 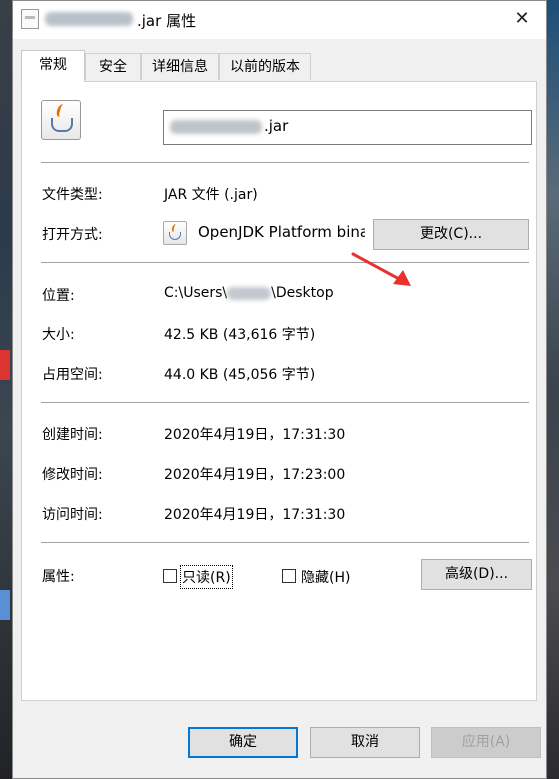 What do you see at coordinates (53, 66) in the screenshot?
I see `tab-general: 常规` at bounding box center [53, 66].